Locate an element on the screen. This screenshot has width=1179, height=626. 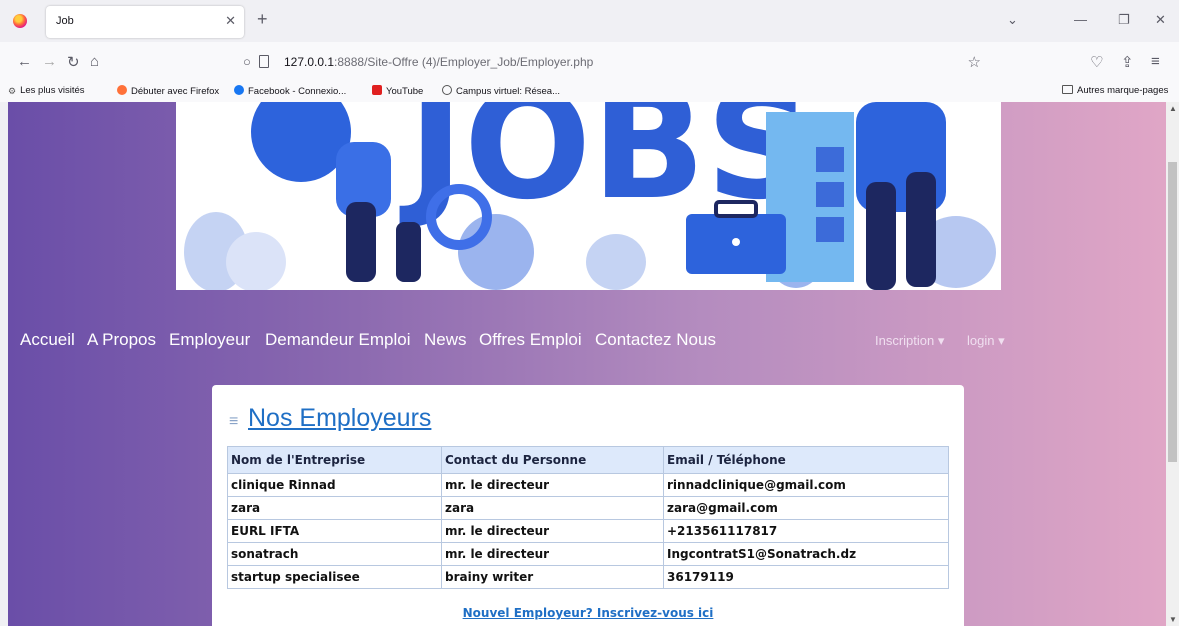
table-row: zara zara zara@gmail.com is located at coordinates (588, 508).